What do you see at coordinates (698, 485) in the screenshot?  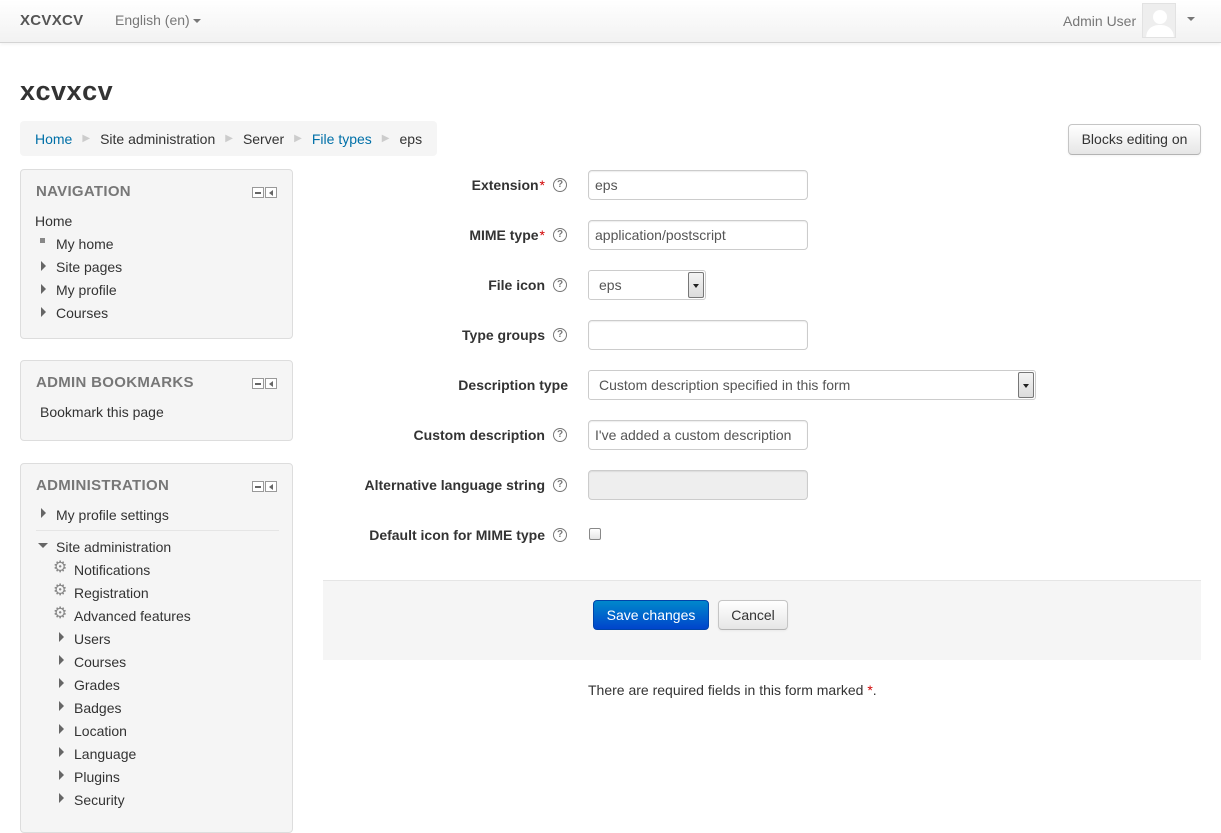 I see `alt-language-string-input` at bounding box center [698, 485].